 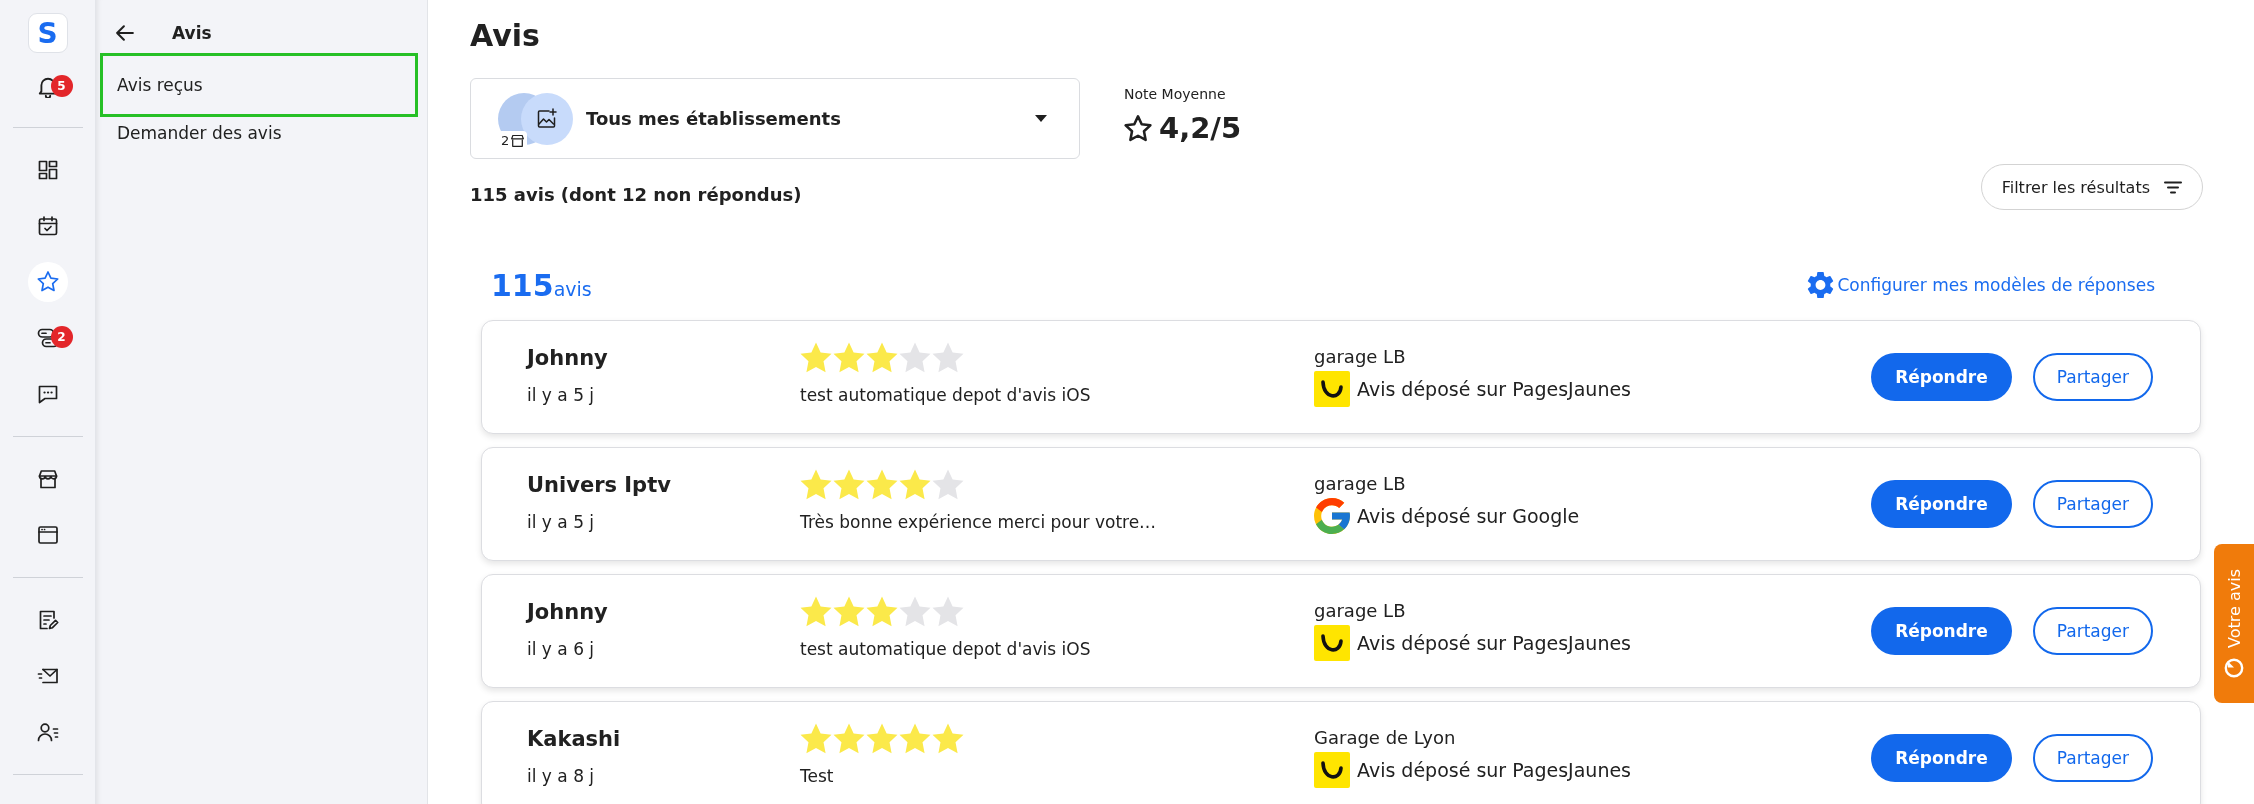 What do you see at coordinates (192, 32) in the screenshot?
I see `sidebar-title: Avis` at bounding box center [192, 32].